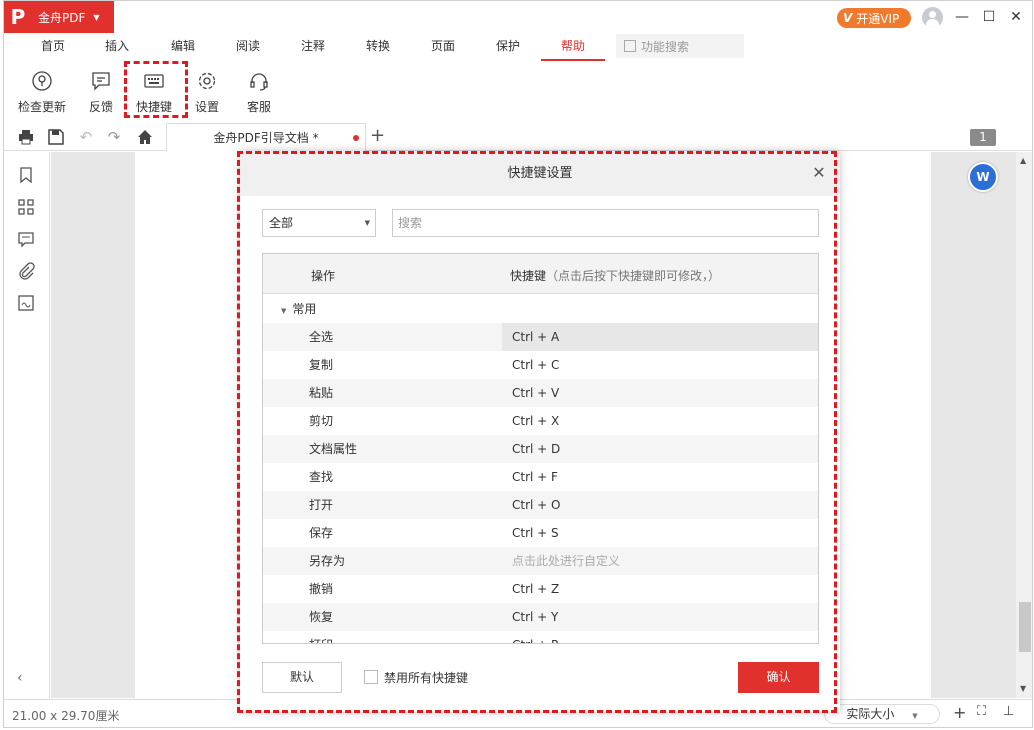 The width and height of the screenshot is (1034, 730). I want to click on check-update-label: 检查更新, so click(41, 107).